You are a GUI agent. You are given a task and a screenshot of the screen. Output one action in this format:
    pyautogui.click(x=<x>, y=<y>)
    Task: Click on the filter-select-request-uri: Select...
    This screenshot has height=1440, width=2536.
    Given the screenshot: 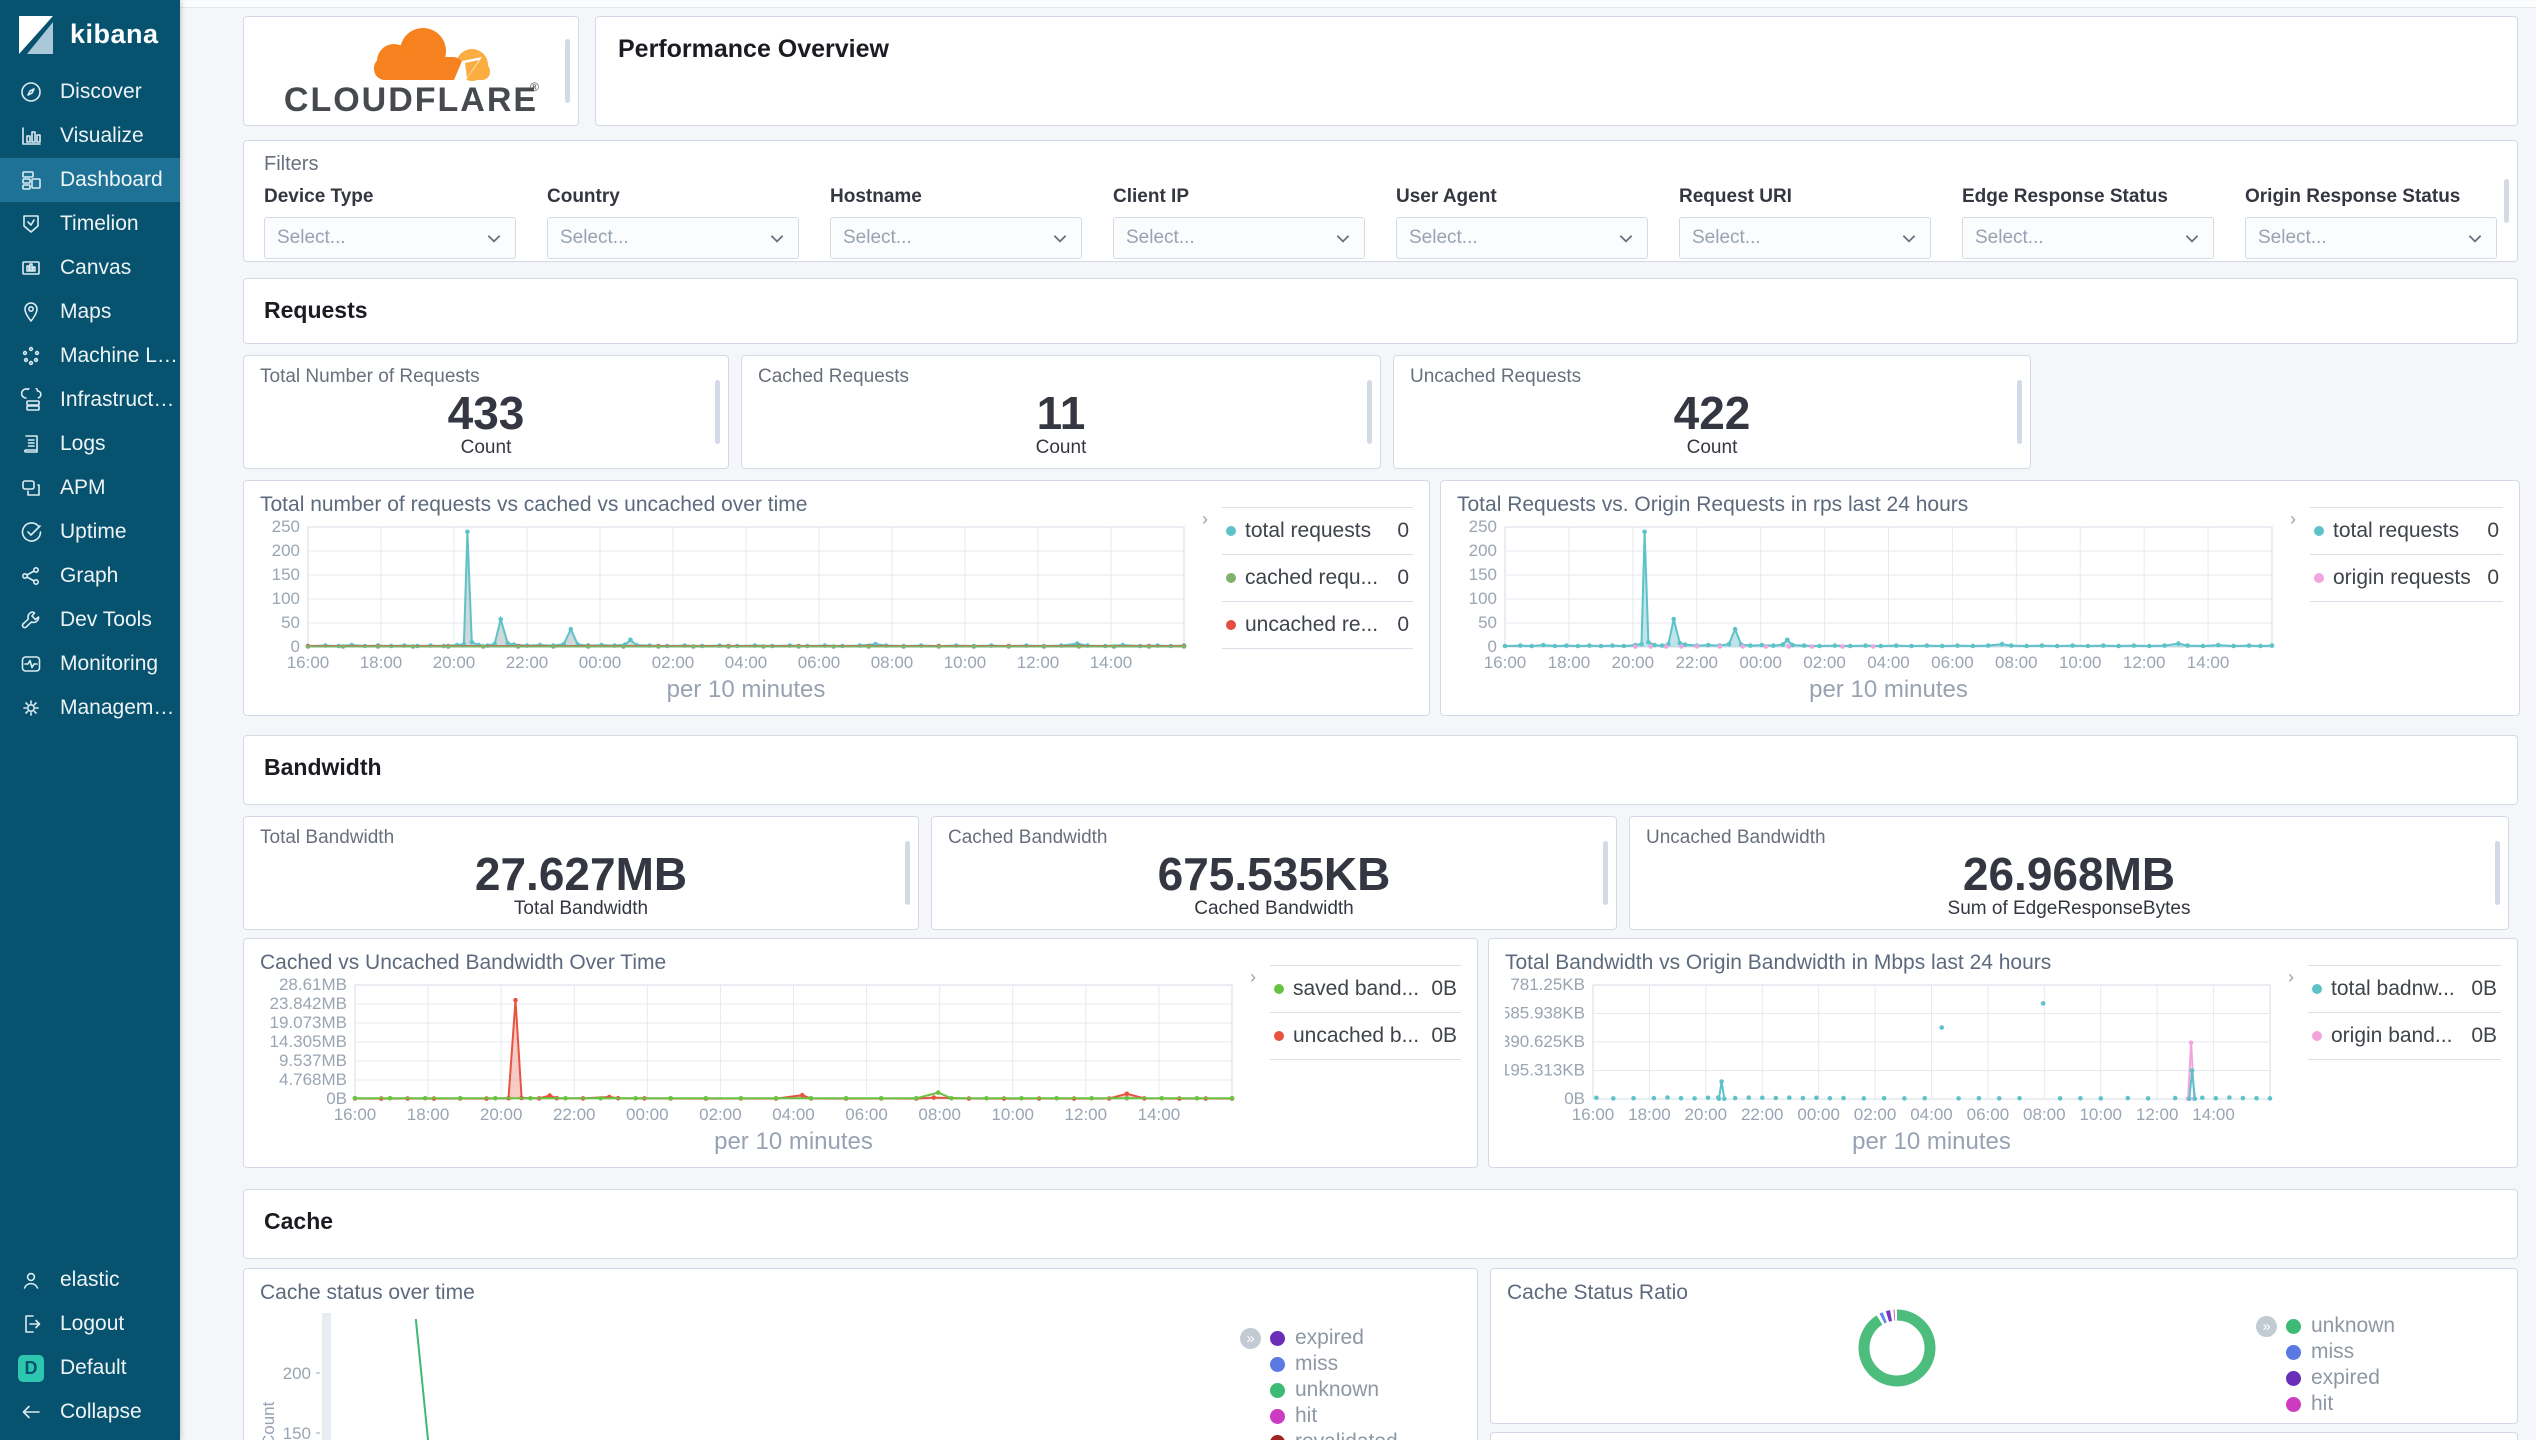 What is the action you would take?
    pyautogui.click(x=1805, y=238)
    